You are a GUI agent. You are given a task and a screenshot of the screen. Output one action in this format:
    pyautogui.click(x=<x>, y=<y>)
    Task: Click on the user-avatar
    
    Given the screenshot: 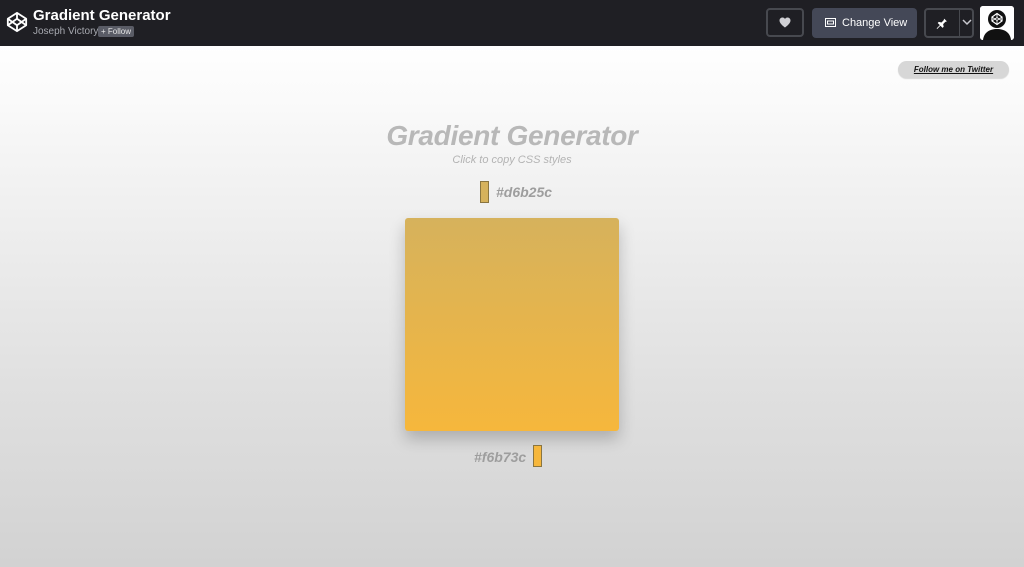 What is the action you would take?
    pyautogui.click(x=997, y=23)
    